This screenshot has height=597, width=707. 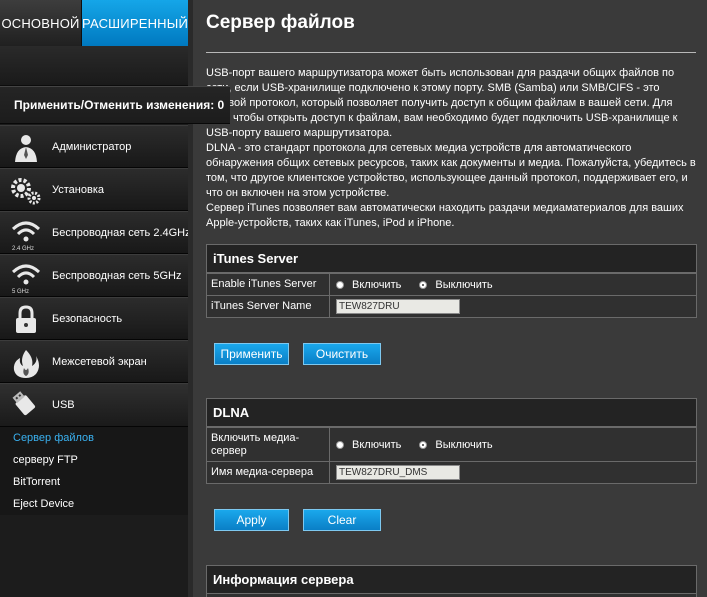 I want to click on sidebar-item-security: Безопасность, so click(x=94, y=318).